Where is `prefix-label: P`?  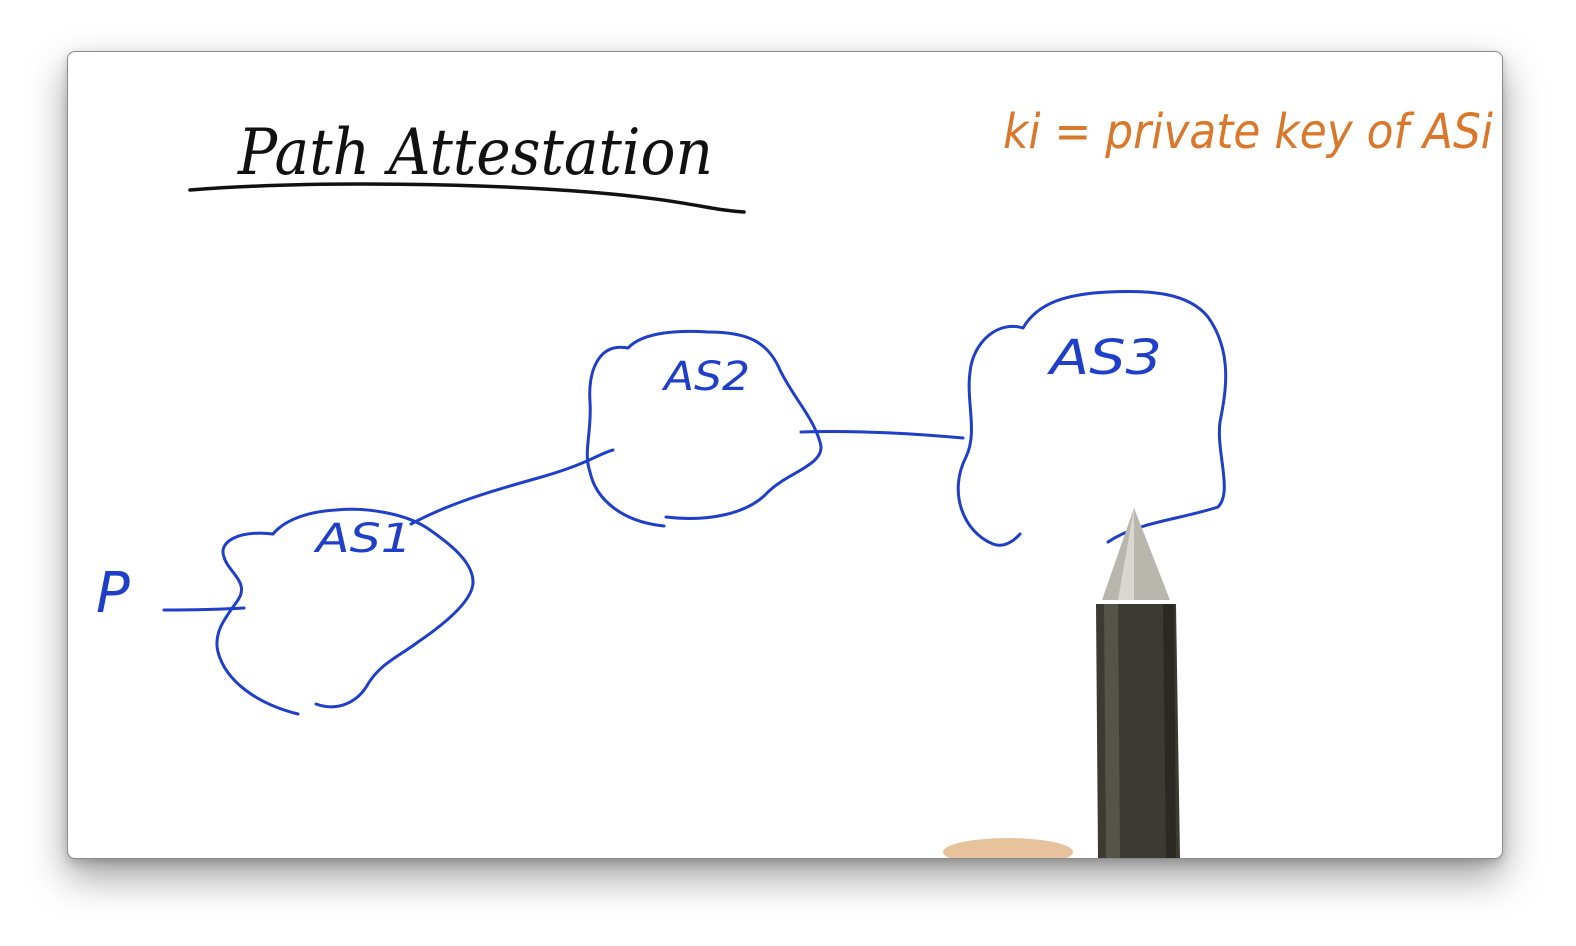
prefix-label: P is located at coordinates (113, 593).